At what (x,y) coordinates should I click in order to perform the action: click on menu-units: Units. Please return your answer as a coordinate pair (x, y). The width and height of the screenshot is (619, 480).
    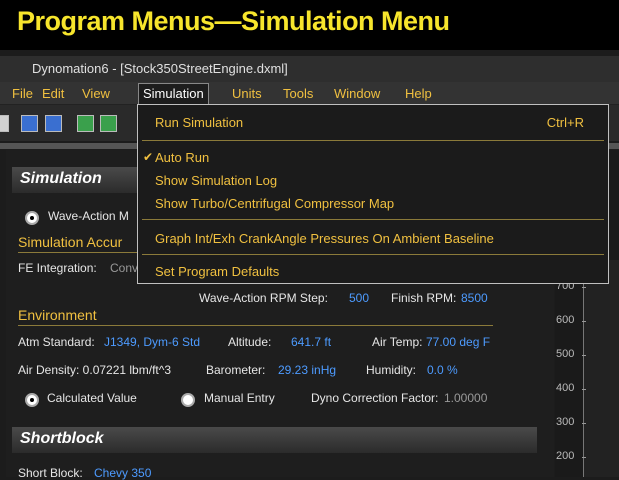
    Looking at the image, I should click on (247, 93).